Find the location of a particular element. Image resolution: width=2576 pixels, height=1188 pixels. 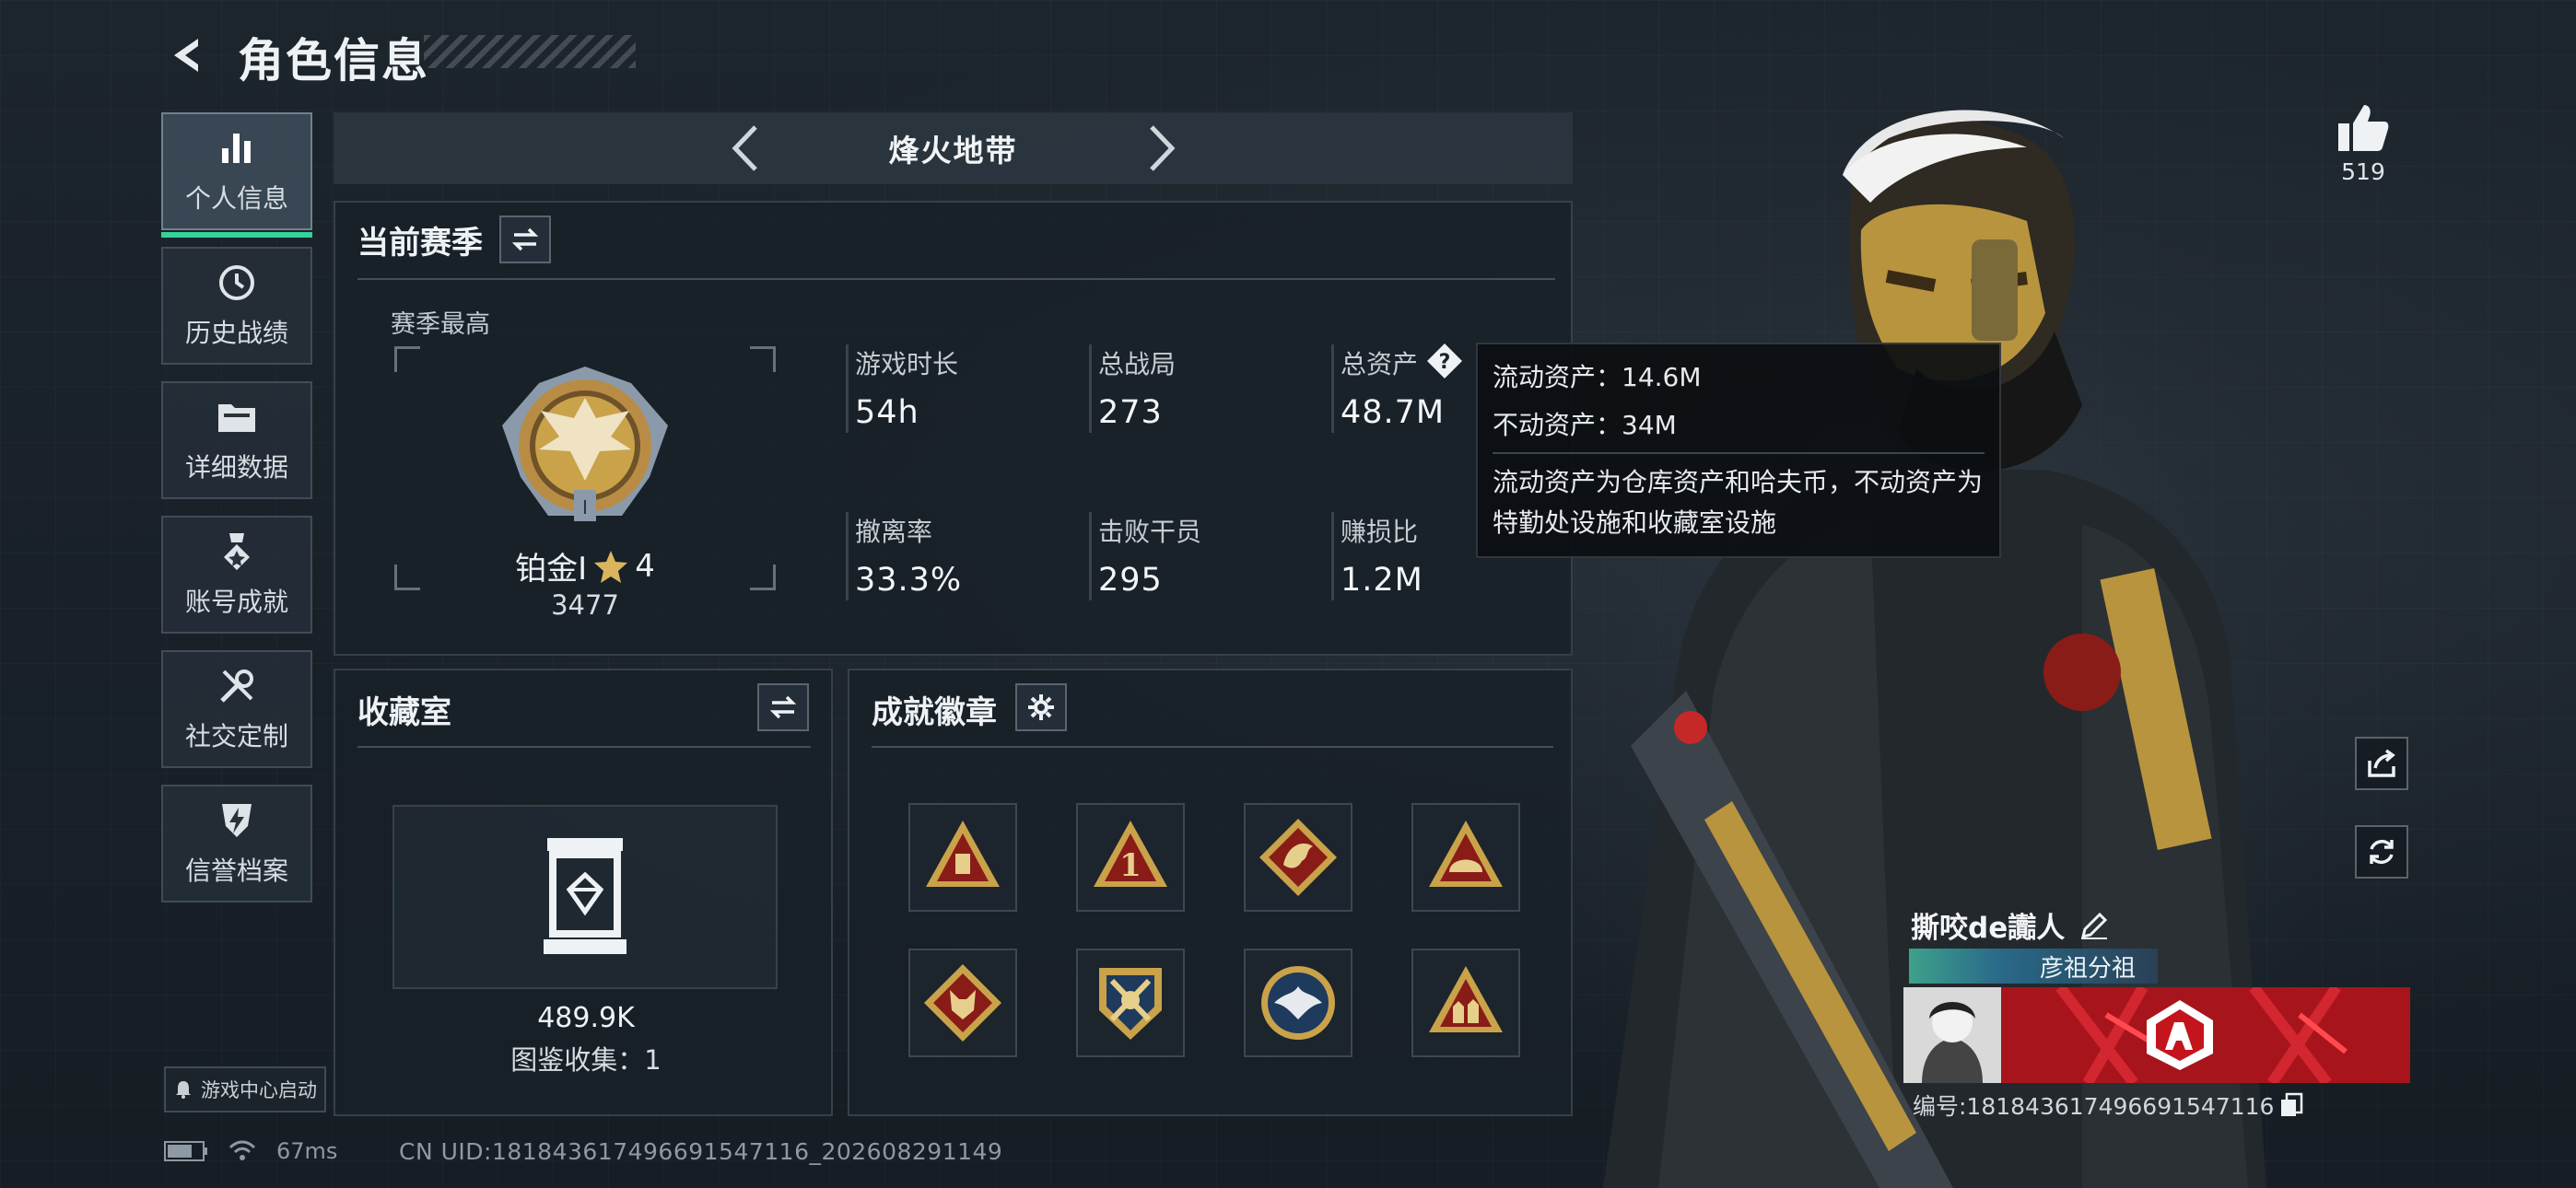

title-decoration is located at coordinates (530, 51).